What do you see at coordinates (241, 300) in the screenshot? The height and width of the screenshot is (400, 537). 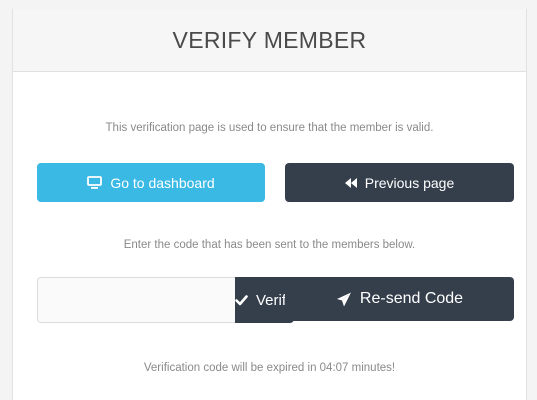 I see `check-icon` at bounding box center [241, 300].